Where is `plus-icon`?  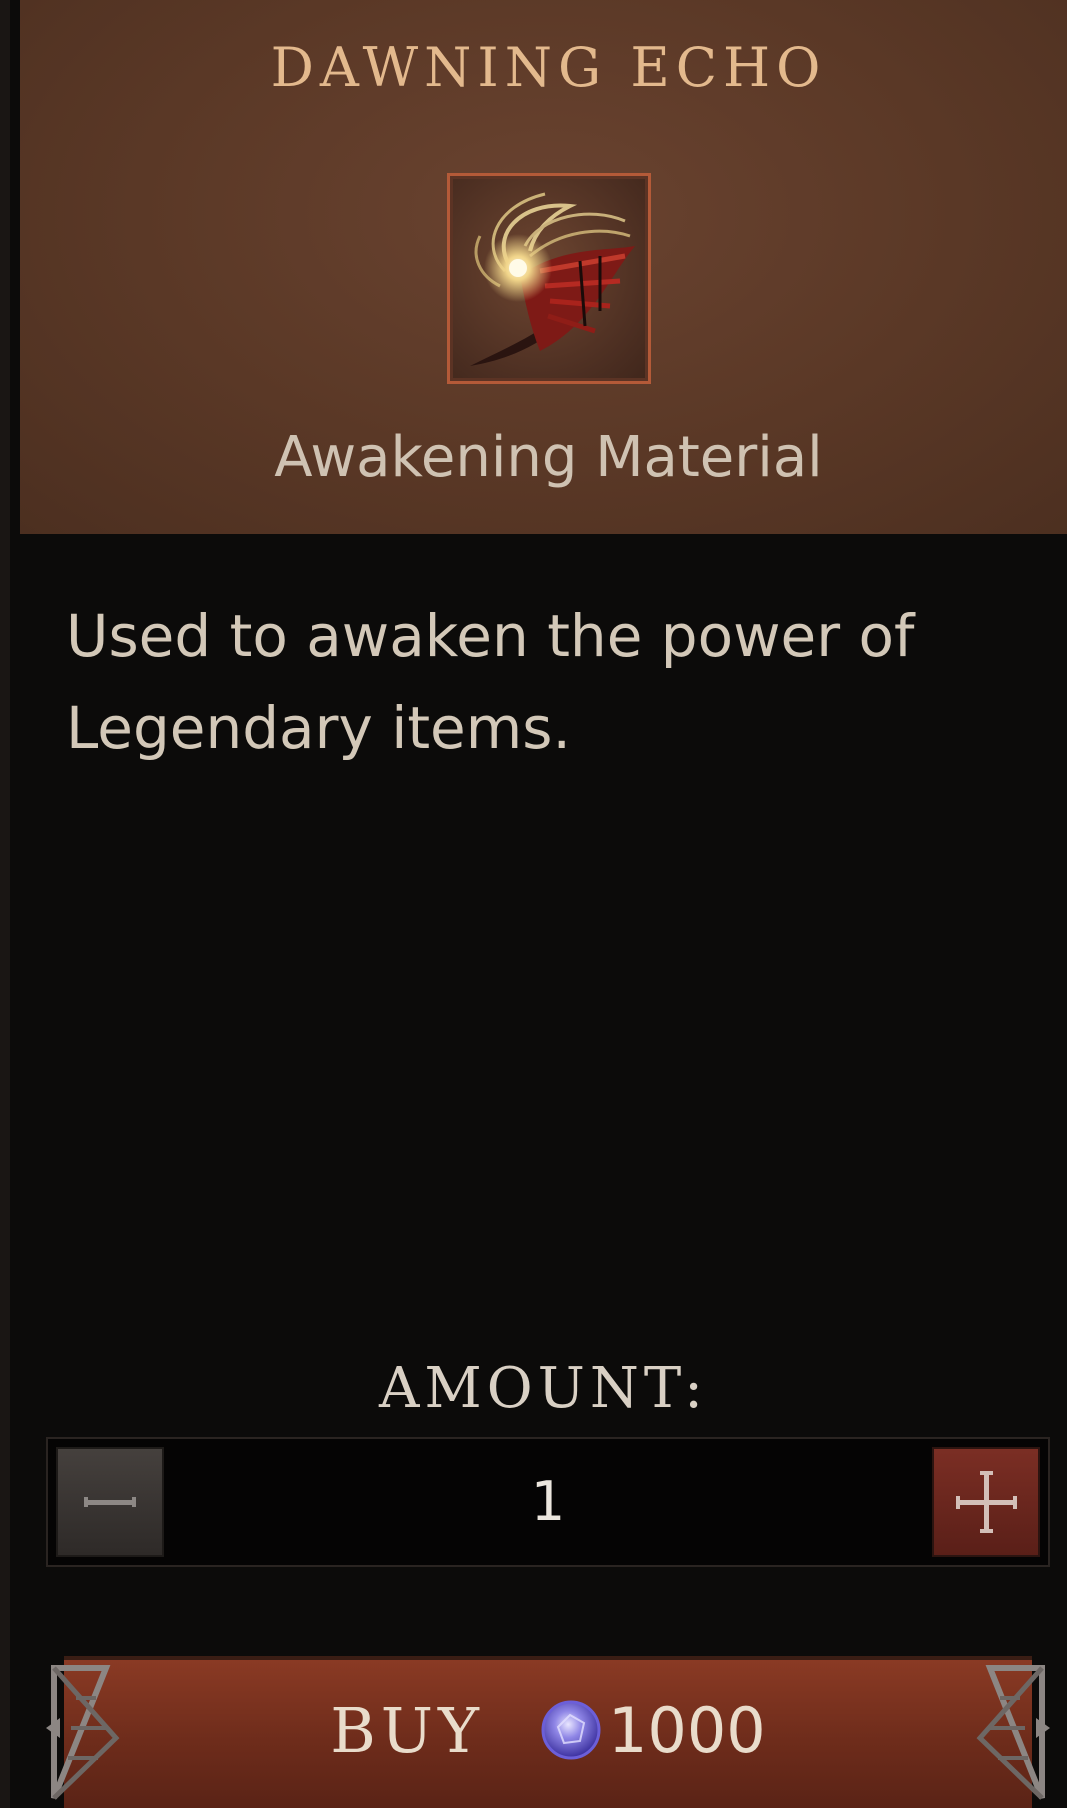 plus-icon is located at coordinates (986, 1502).